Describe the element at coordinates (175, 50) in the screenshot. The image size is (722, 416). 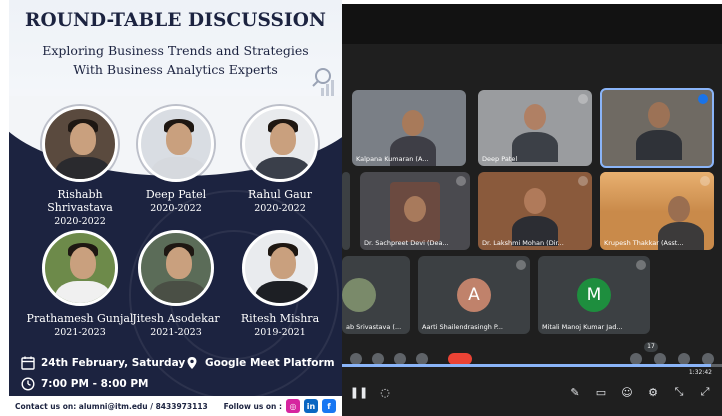
I see `poster-subtitle-line1: Exploring Business Trends and Strategies` at that location.